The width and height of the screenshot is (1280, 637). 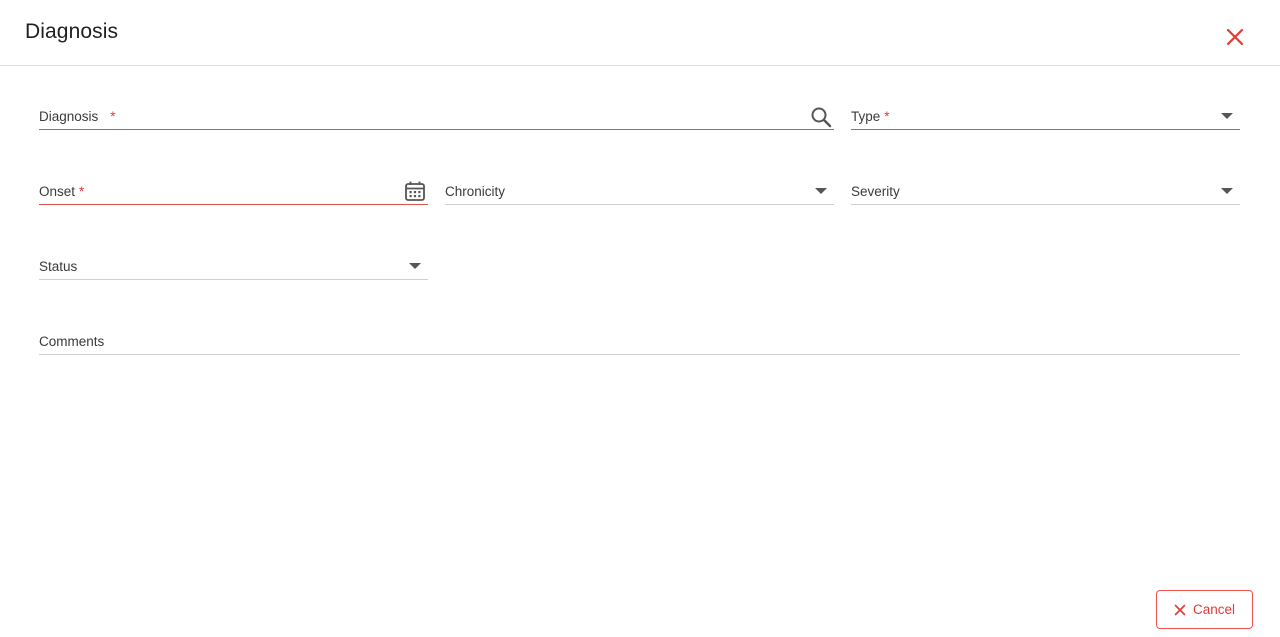 I want to click on status-label: Status, so click(x=58, y=266).